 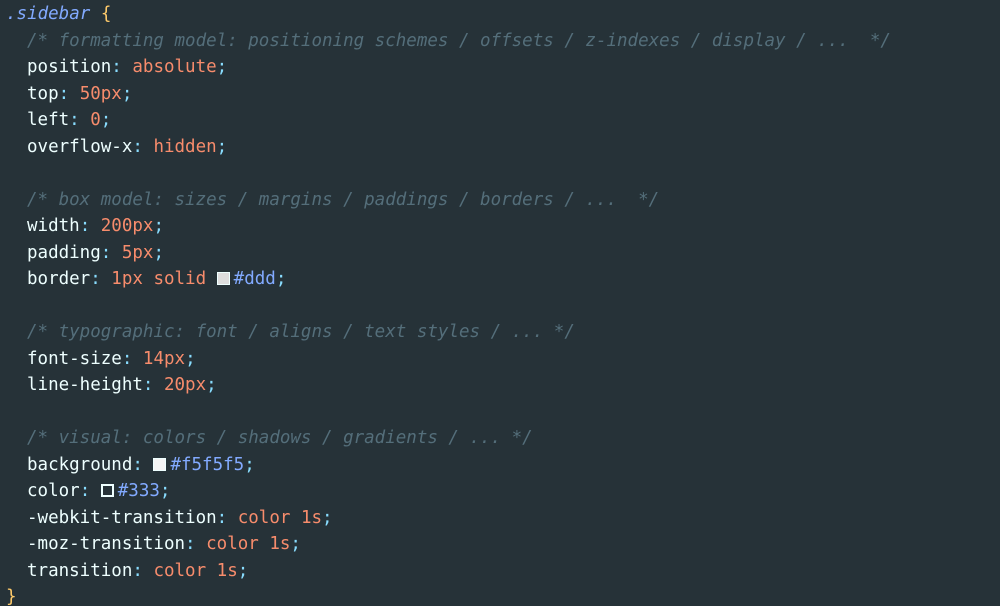 I want to click on declaration-line: position: absolute;, so click(x=500, y=67).